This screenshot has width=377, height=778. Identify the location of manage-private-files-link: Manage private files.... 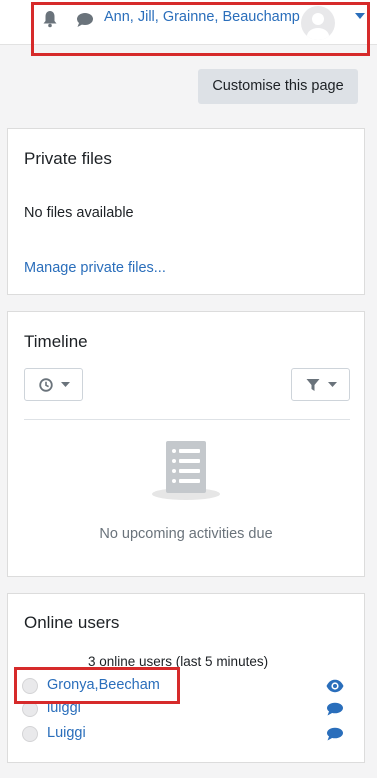
(95, 268).